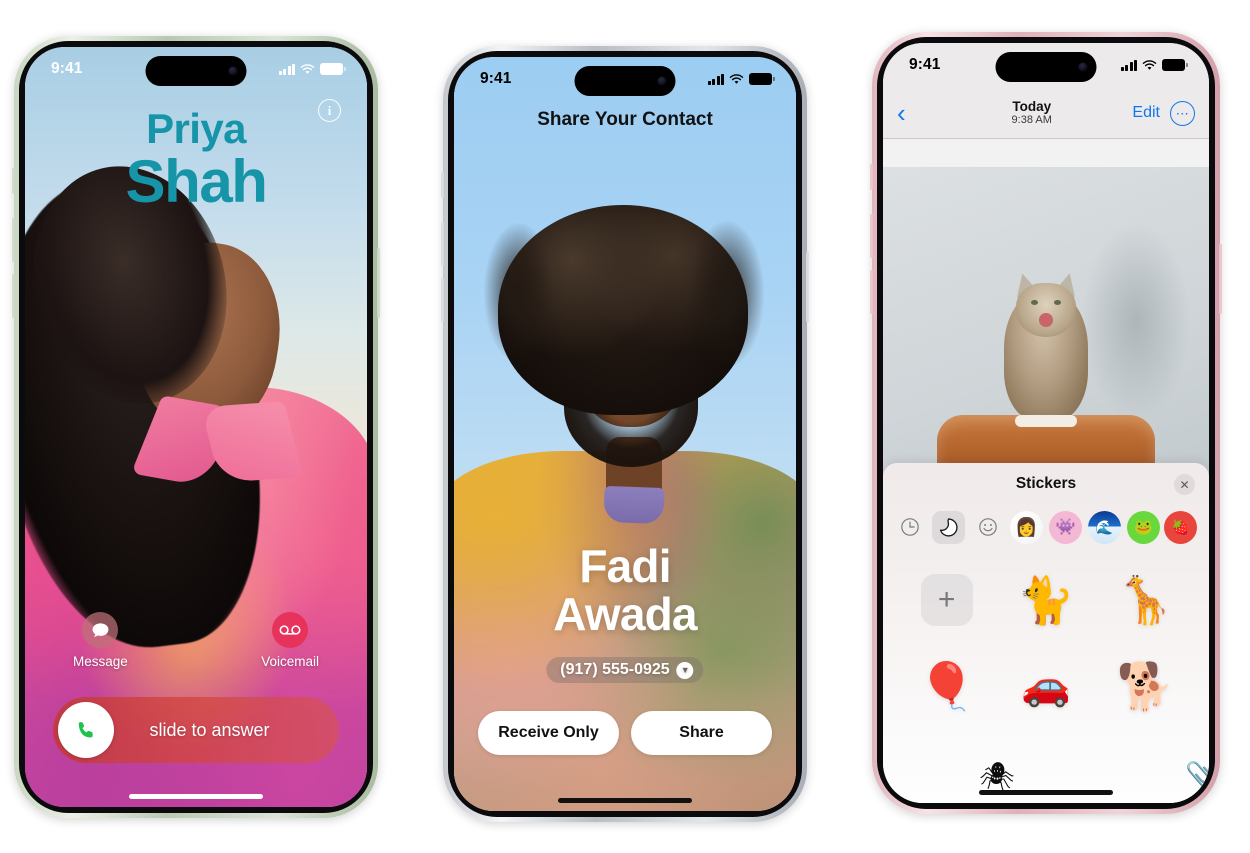 Image resolution: width=1250 pixels, height=853 pixels. I want to click on sticker-dog-sunglasses: 🐕, so click(1145, 686).